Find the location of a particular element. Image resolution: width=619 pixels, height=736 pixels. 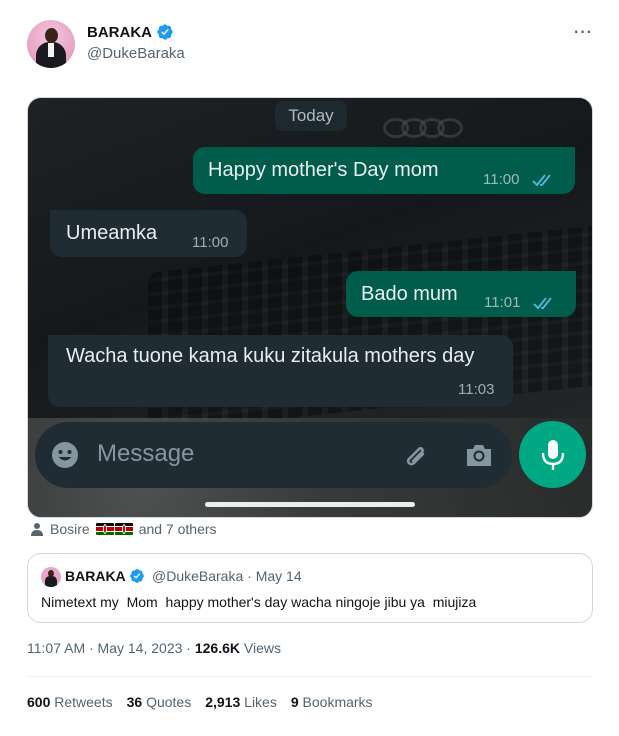

person-icon is located at coordinates (37, 529).